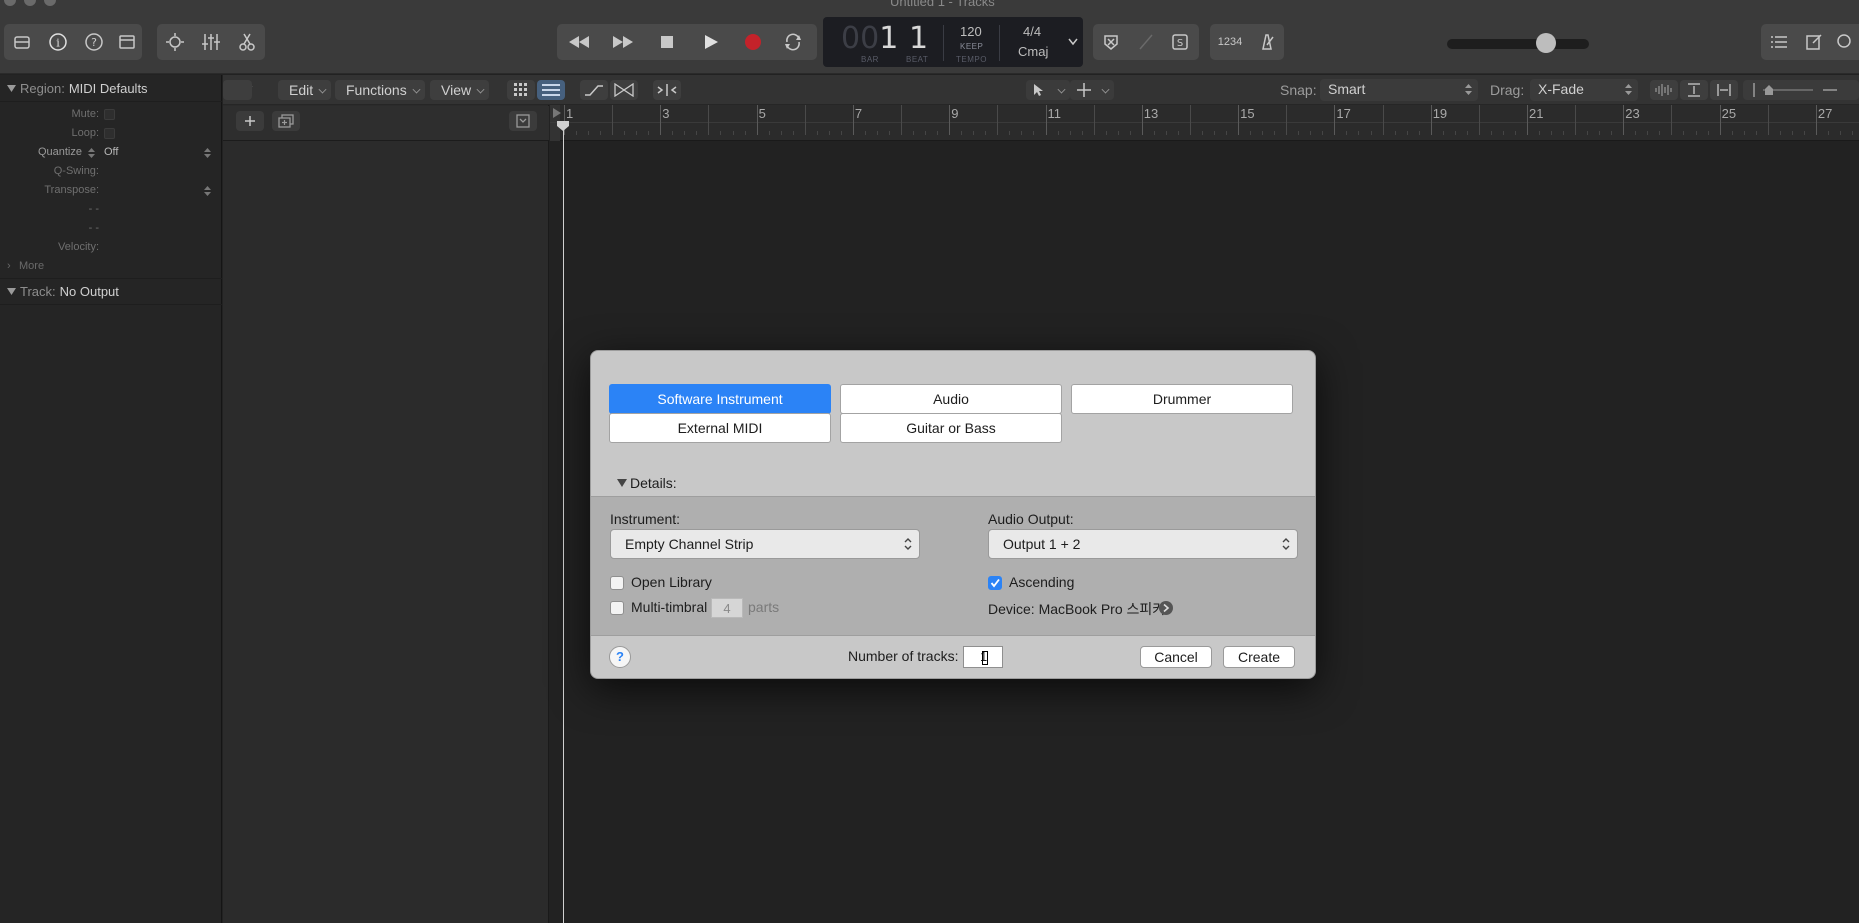 The height and width of the screenshot is (923, 1859). What do you see at coordinates (247, 42) in the screenshot?
I see `editors-button` at bounding box center [247, 42].